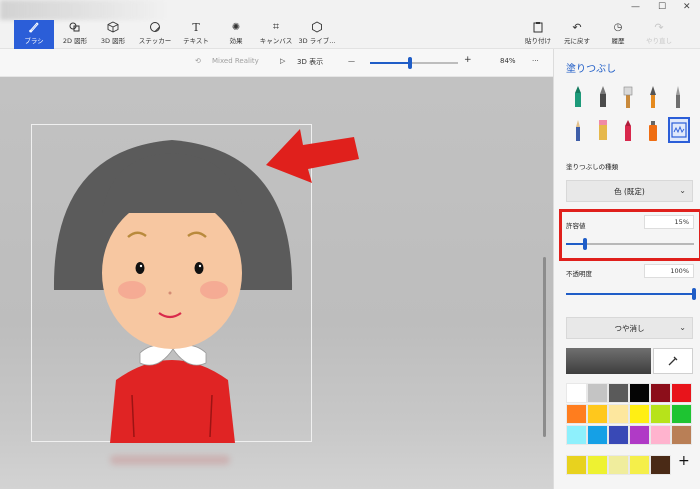  What do you see at coordinates (679, 130) in the screenshot?
I see `fill-bucket-brush` at bounding box center [679, 130].